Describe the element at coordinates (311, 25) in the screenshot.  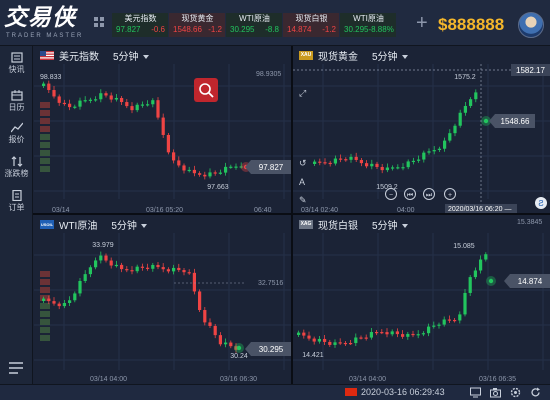
I see `quote-card: 现货白银 14.874 -1.2` at that location.